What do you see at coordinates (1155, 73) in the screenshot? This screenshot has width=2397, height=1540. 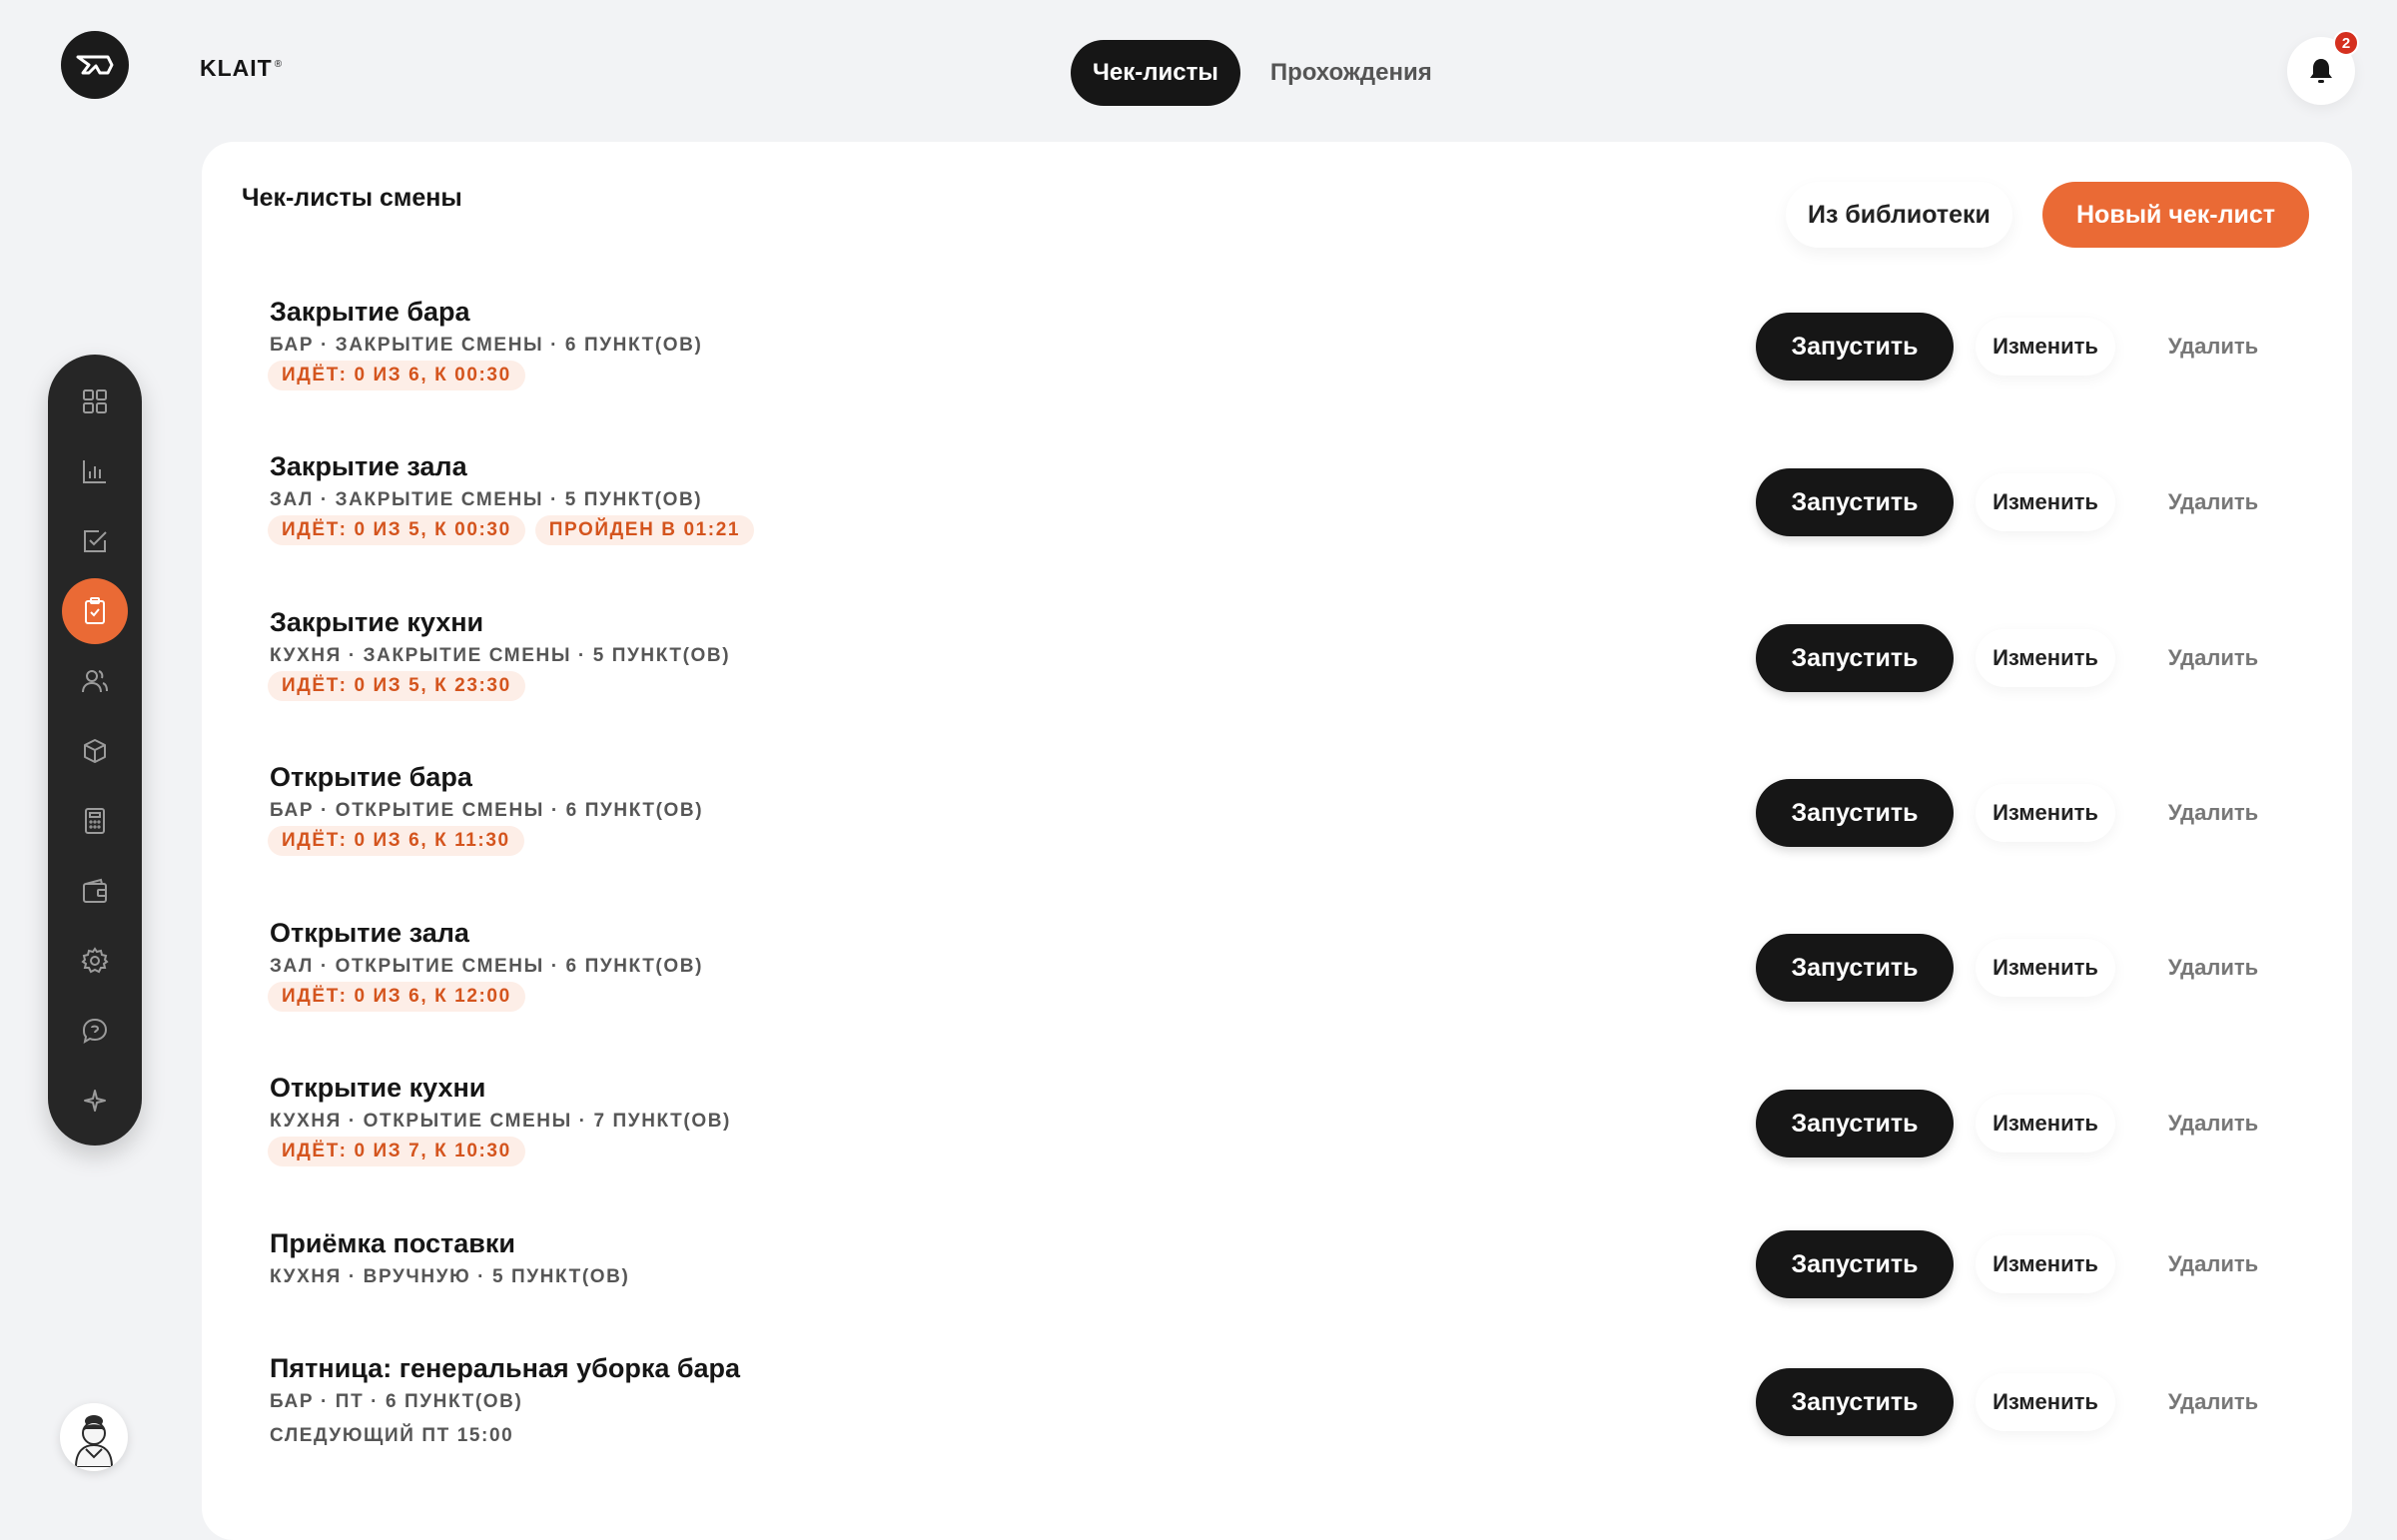 I see `tab-checklists: Чек-листы` at bounding box center [1155, 73].